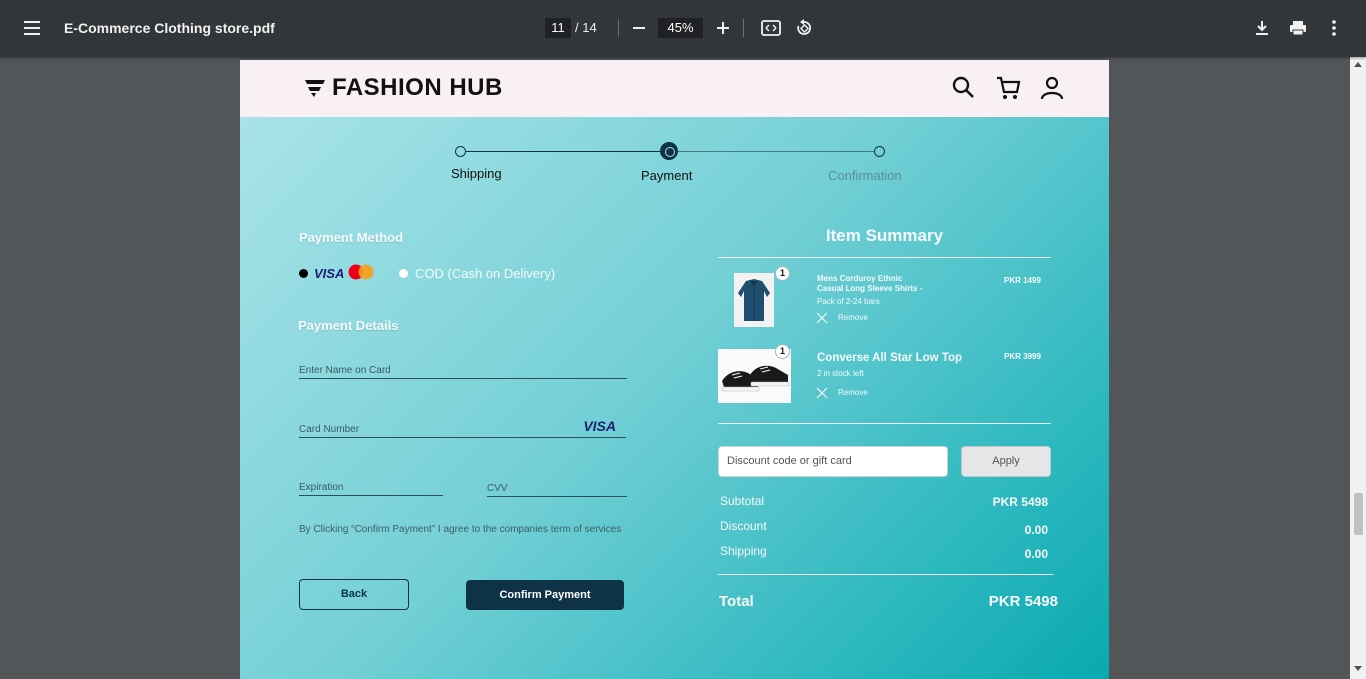 The image size is (1366, 679). What do you see at coordinates (860, 278) in the screenshot?
I see `item-name-line: Mens Corduroy Ethnic` at bounding box center [860, 278].